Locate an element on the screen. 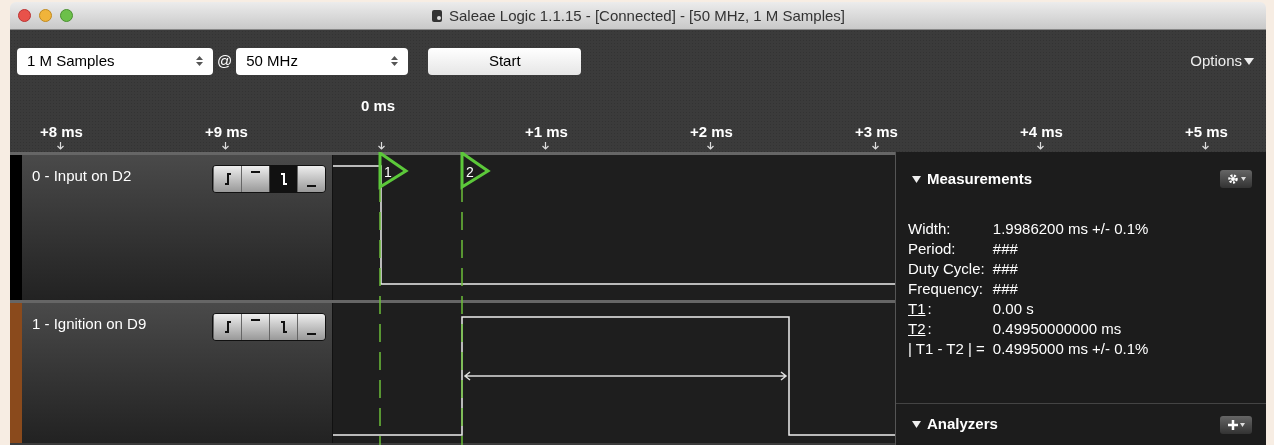  channel-name: 1 - Ignition on D9 is located at coordinates (89, 324).